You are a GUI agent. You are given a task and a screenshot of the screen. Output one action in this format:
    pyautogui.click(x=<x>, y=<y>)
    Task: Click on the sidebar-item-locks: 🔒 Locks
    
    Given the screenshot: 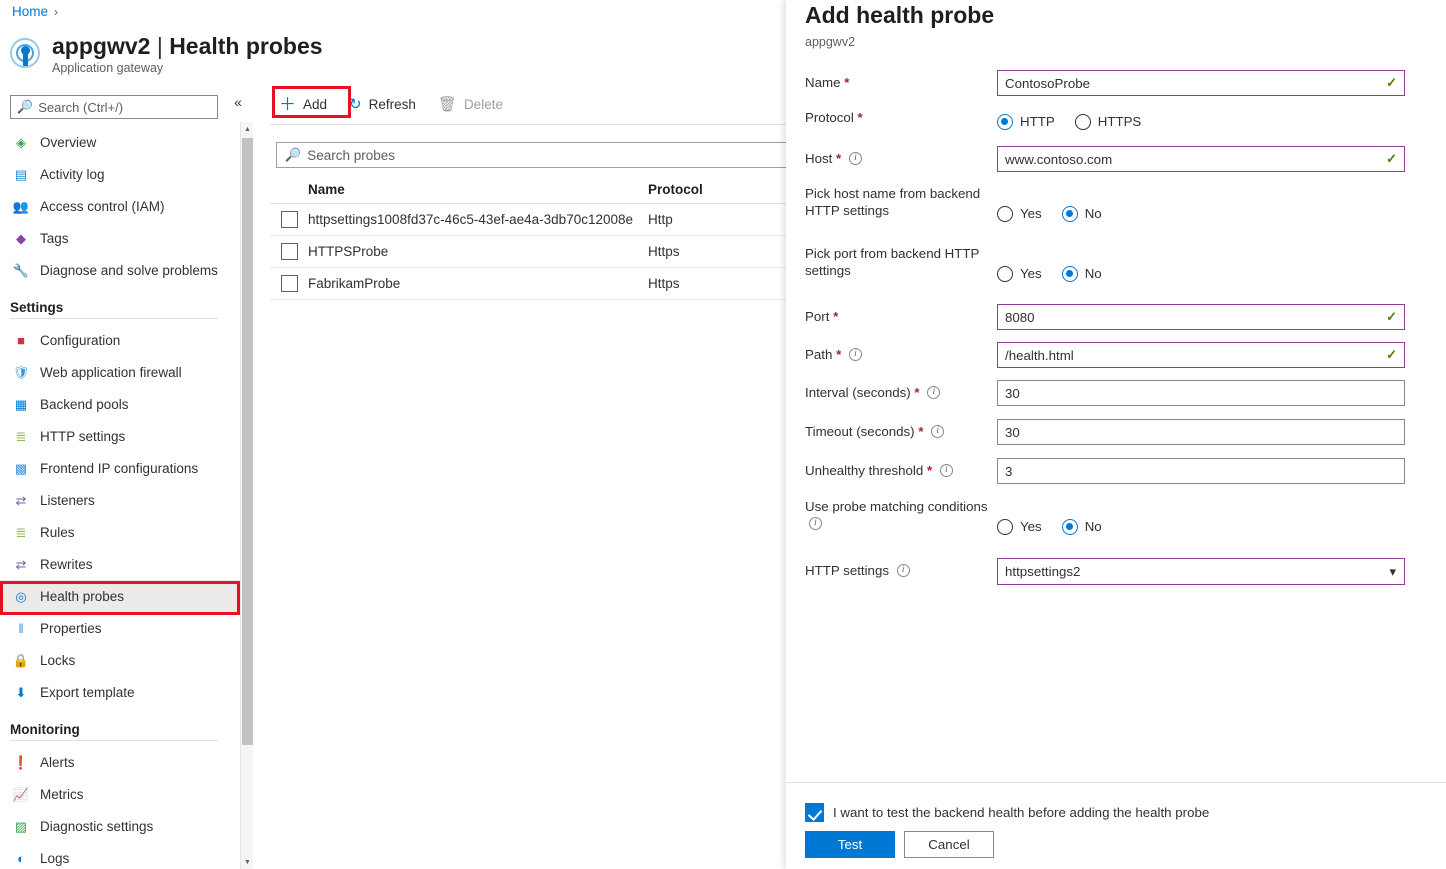 What is the action you would take?
    pyautogui.click(x=120, y=660)
    